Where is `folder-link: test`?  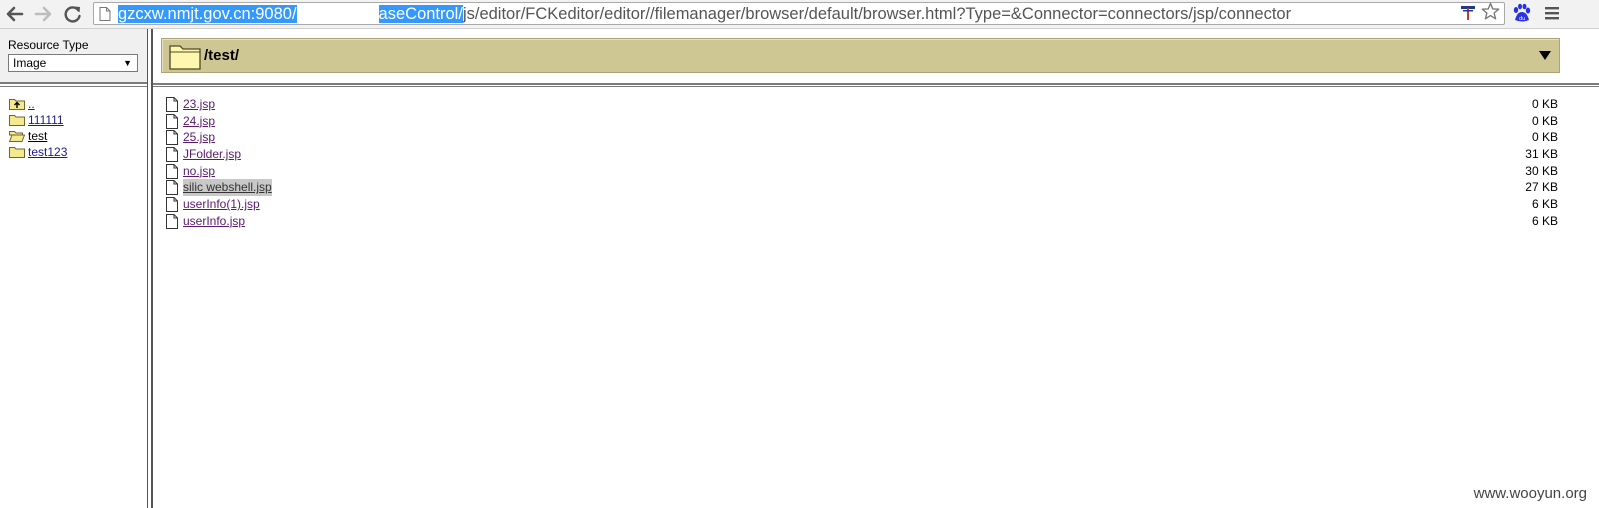 folder-link: test is located at coordinates (37, 136).